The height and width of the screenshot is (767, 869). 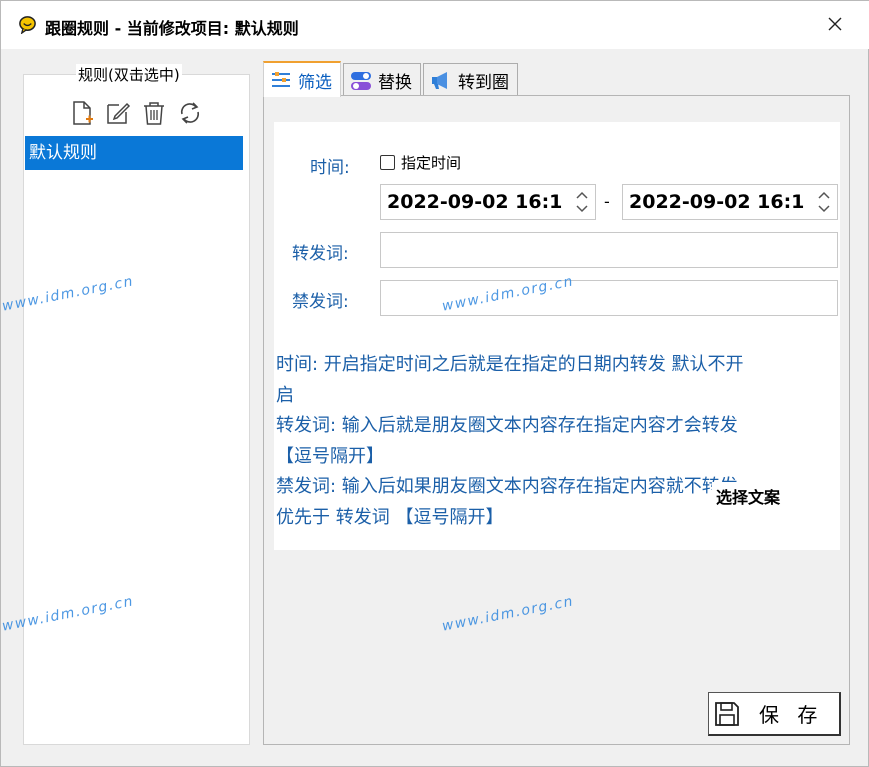 I want to click on end-datetime-value: 2022-09-02 16:1, so click(x=717, y=202).